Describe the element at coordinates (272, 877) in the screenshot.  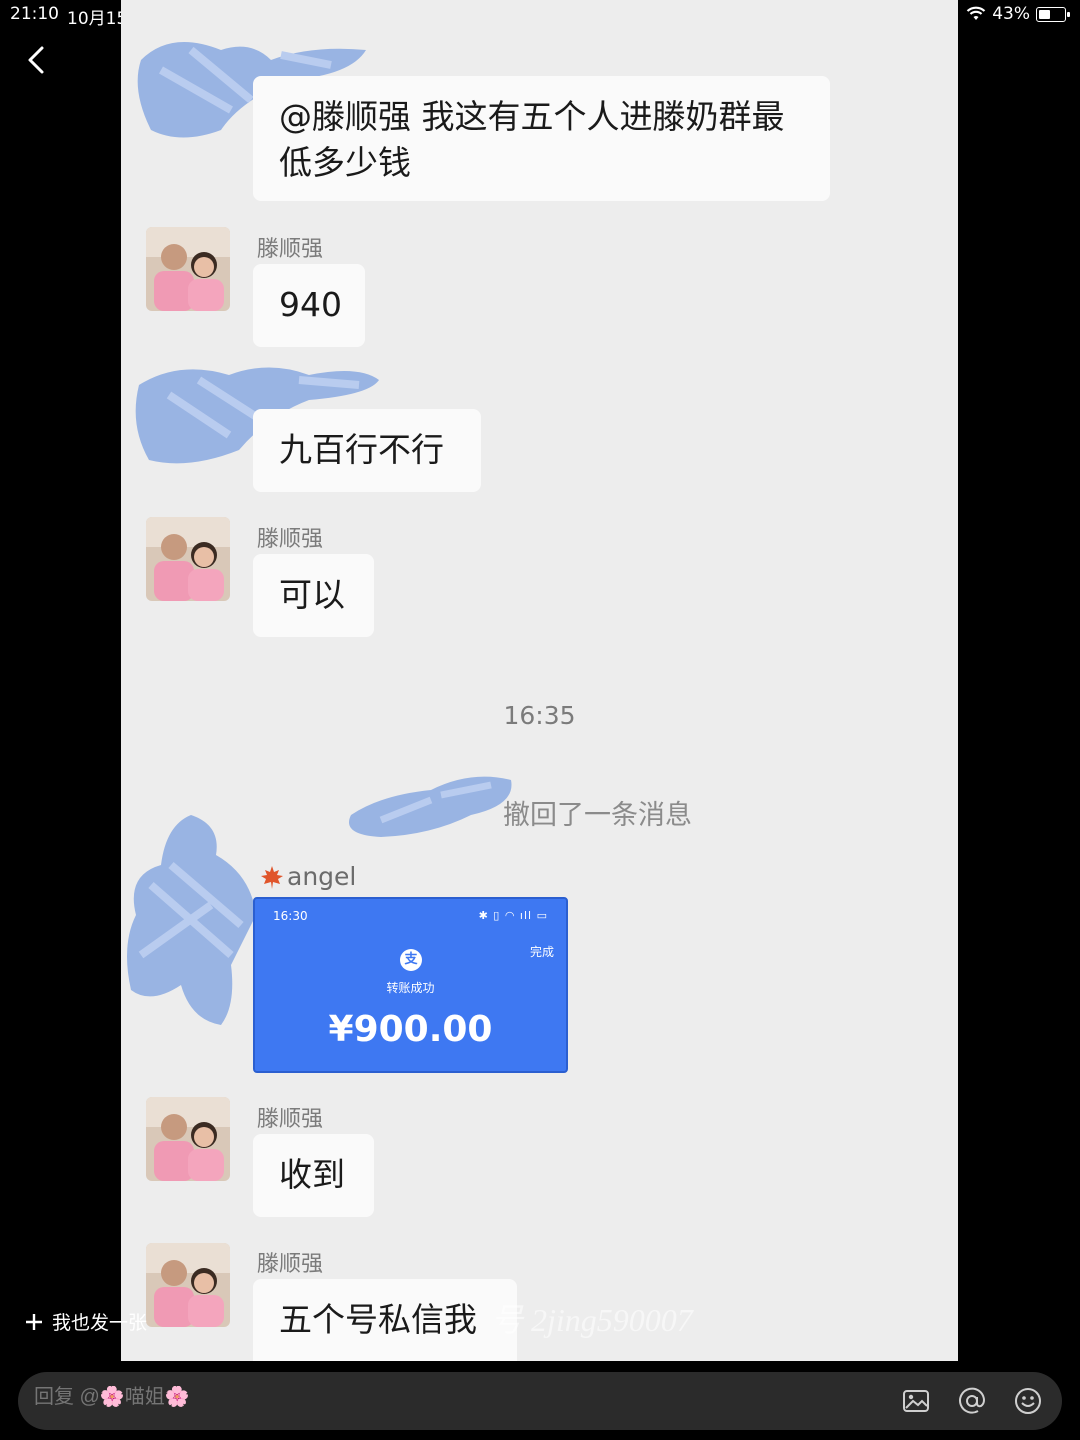
I see `maple-leaf-icon` at that location.